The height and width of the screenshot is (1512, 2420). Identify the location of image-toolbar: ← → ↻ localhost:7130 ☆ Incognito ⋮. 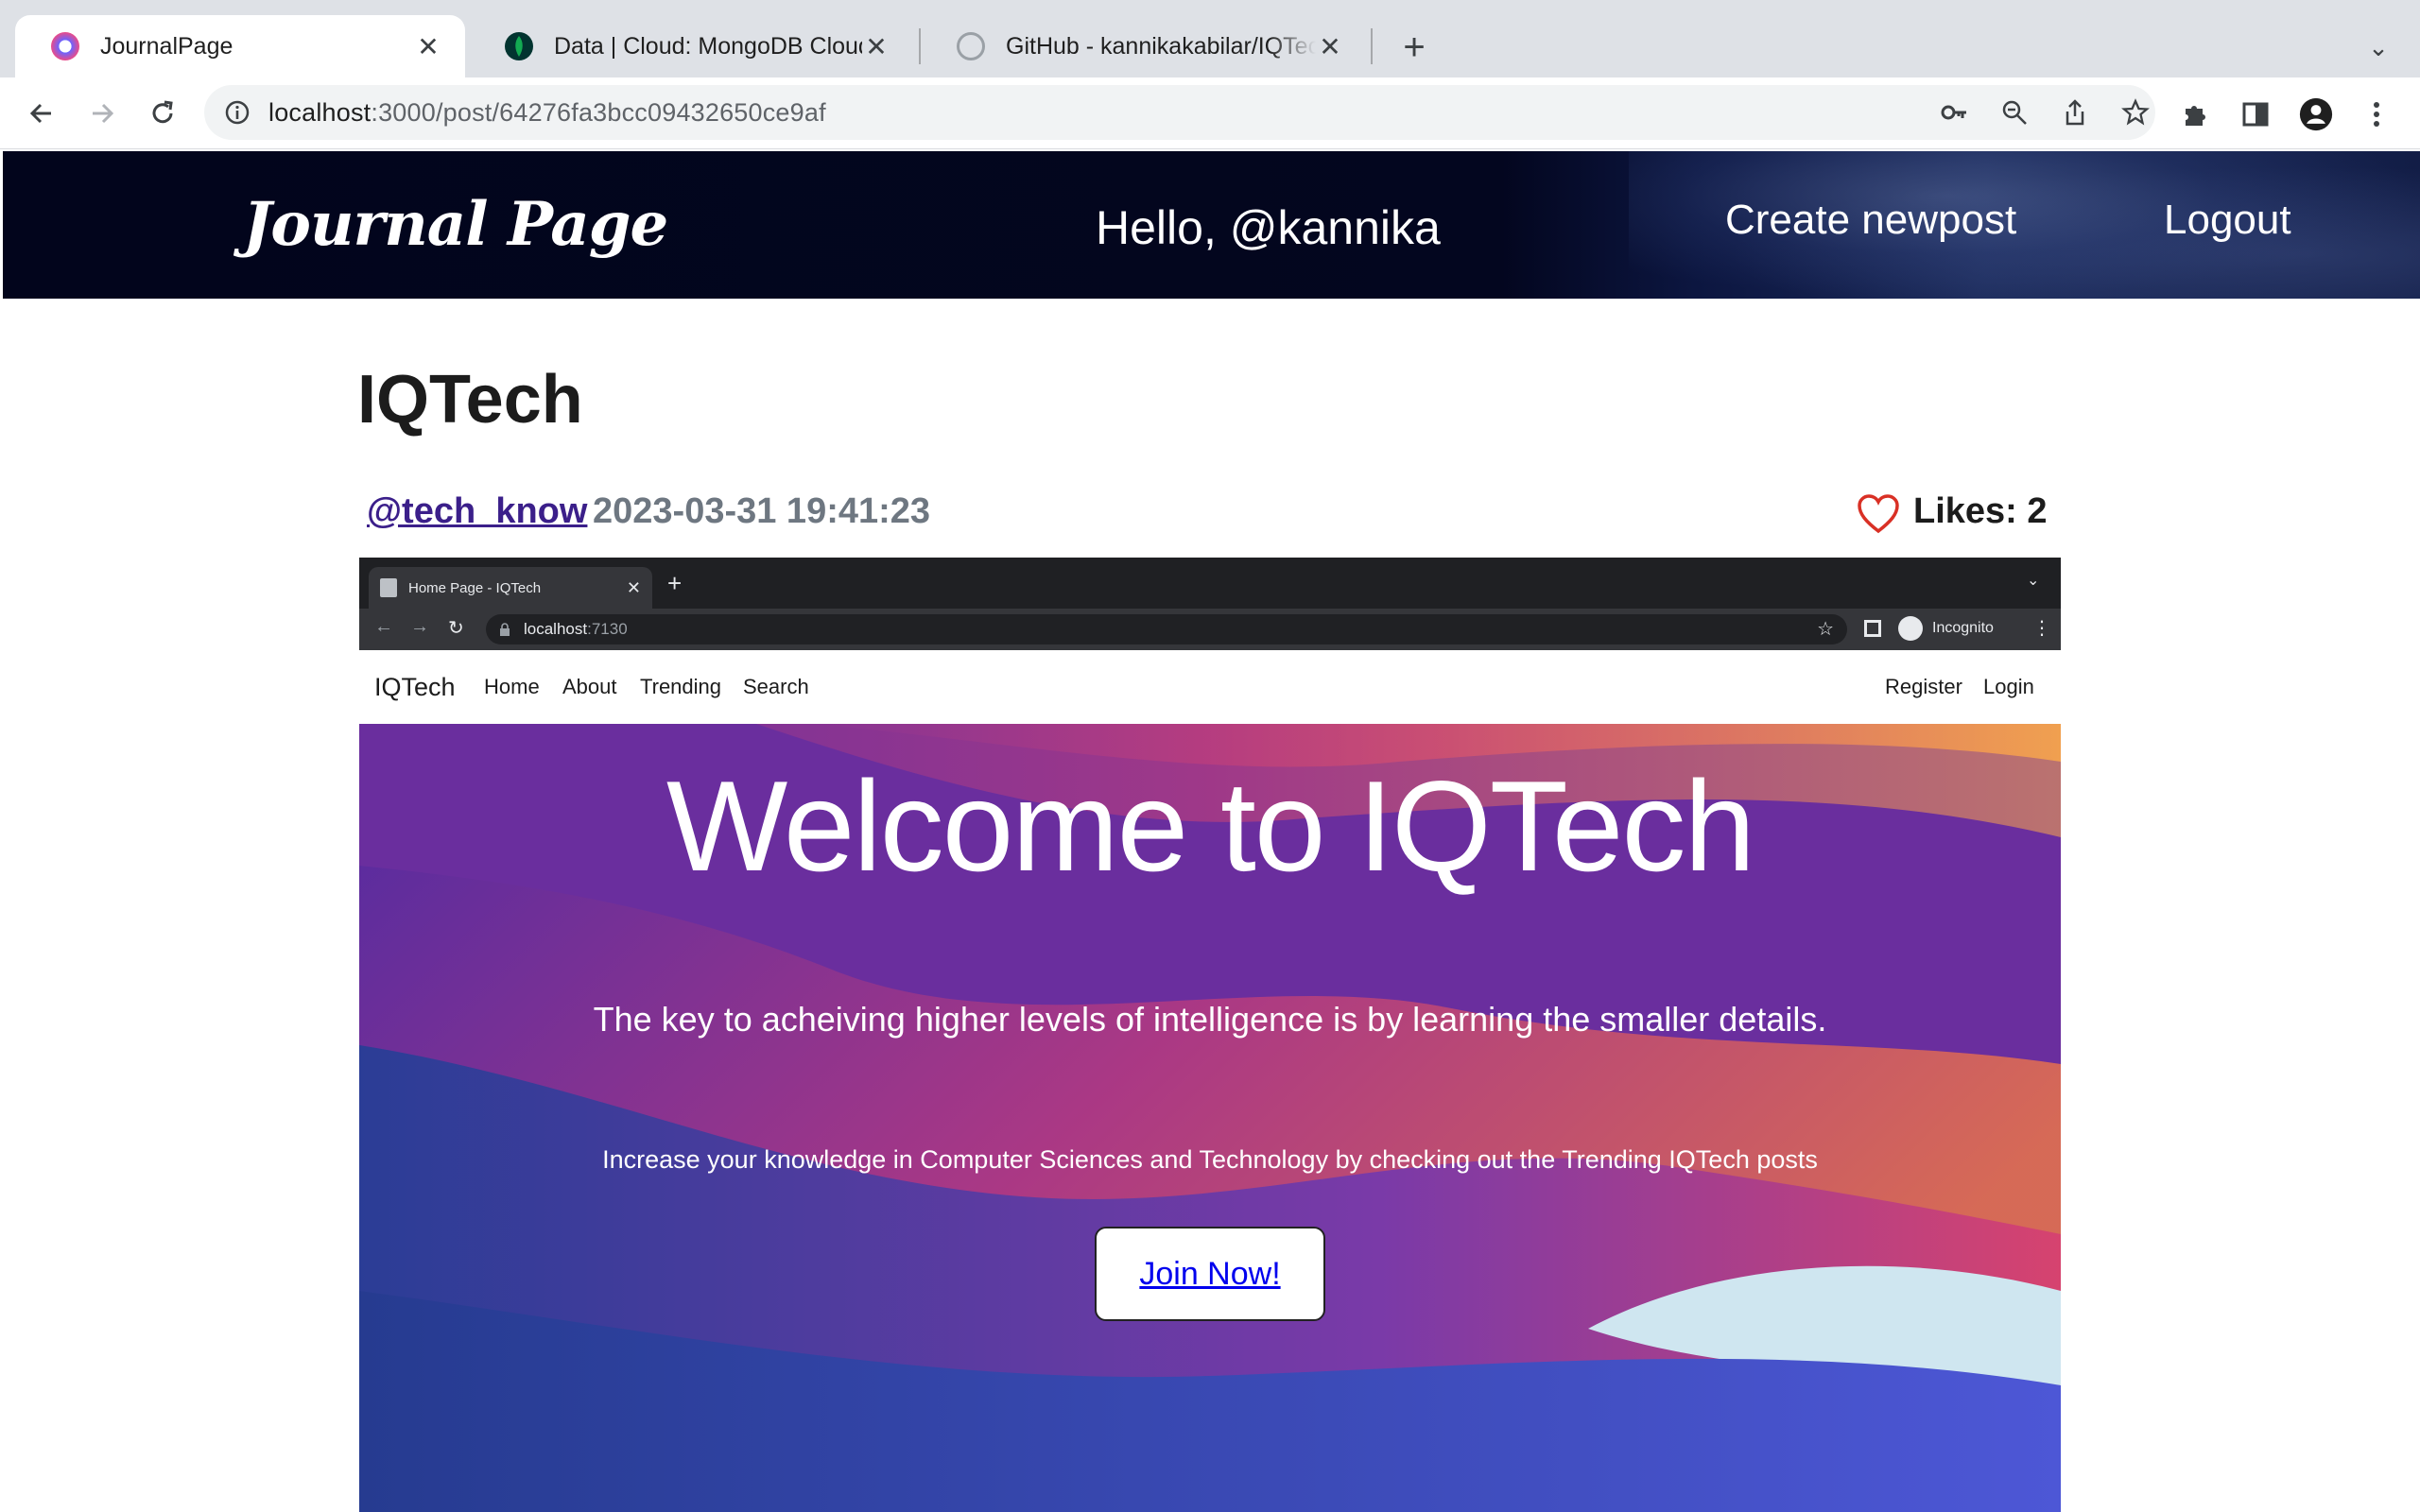
(1210, 629).